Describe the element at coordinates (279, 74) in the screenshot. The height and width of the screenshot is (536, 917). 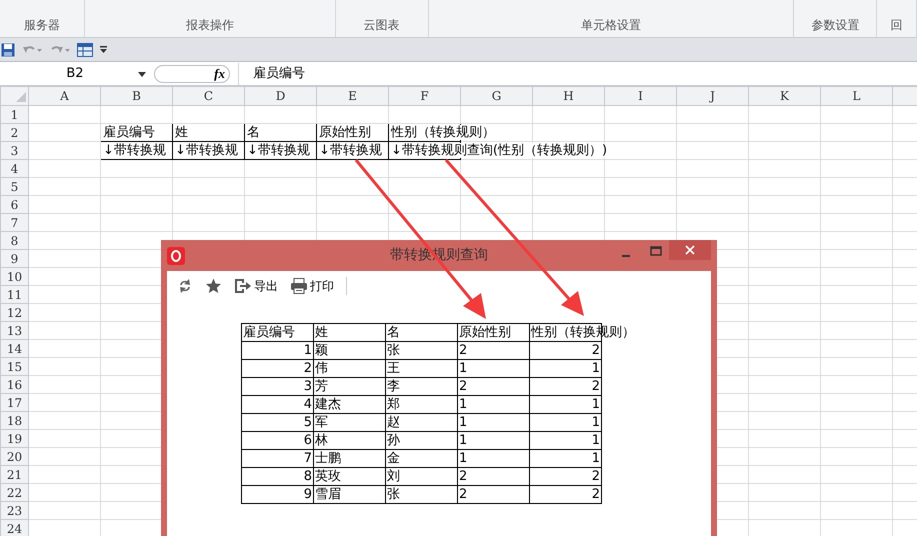
I see `formula-field: 雇员编号` at that location.